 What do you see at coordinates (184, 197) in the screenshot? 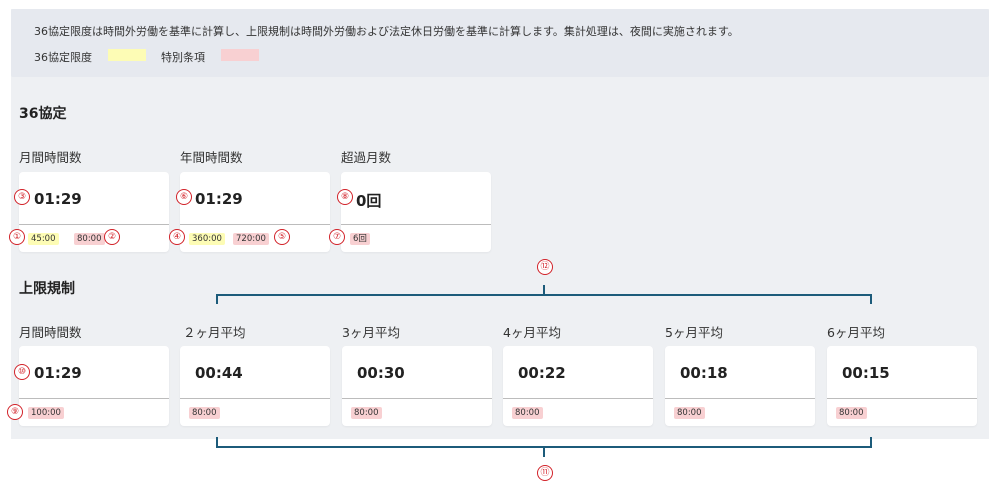
I see `annotation-marker-6: ⑥` at bounding box center [184, 197].